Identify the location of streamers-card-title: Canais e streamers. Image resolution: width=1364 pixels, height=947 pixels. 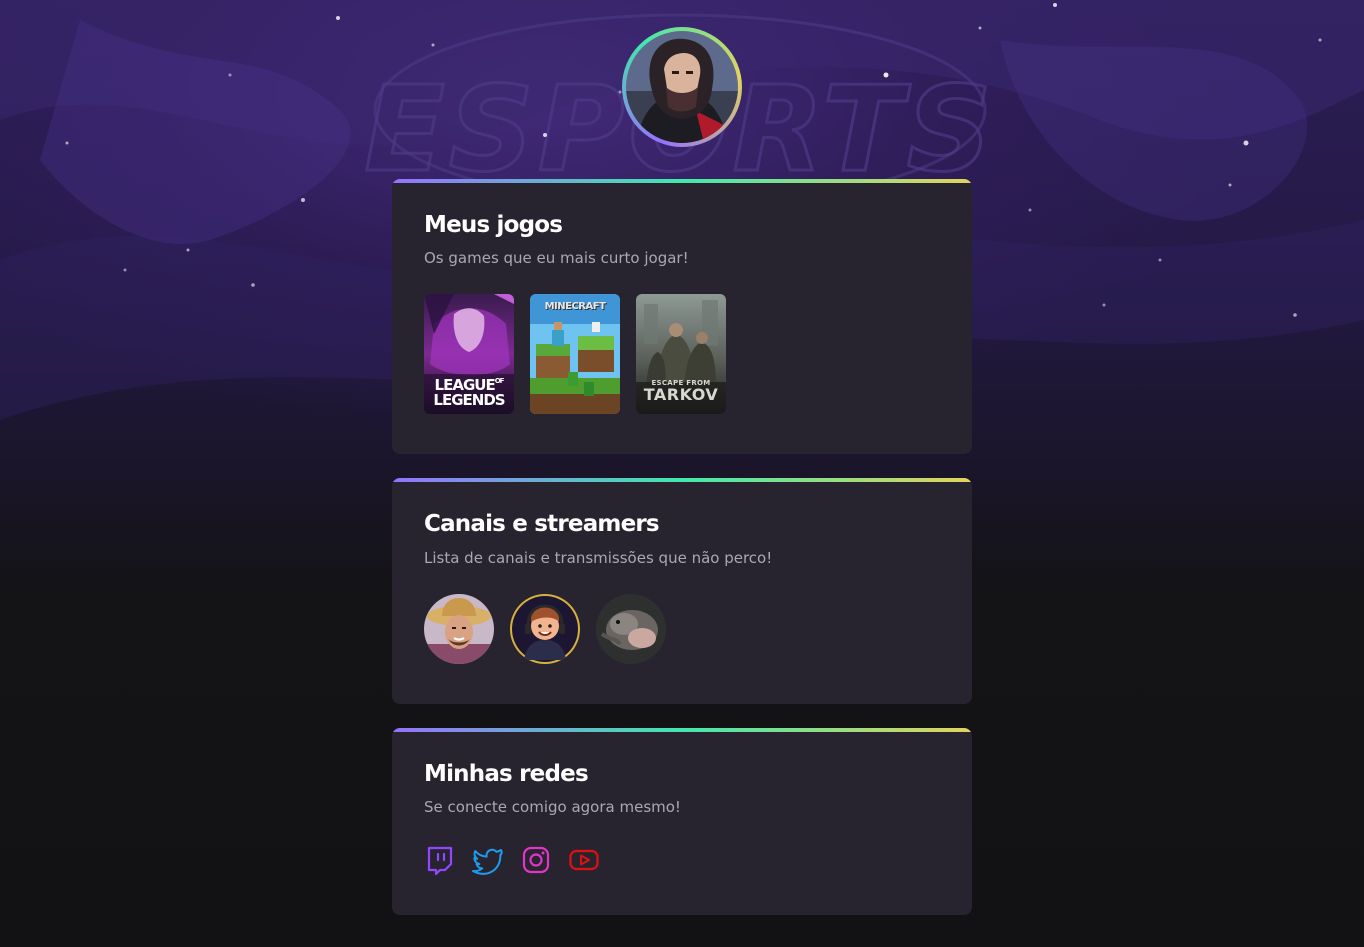
(542, 524).